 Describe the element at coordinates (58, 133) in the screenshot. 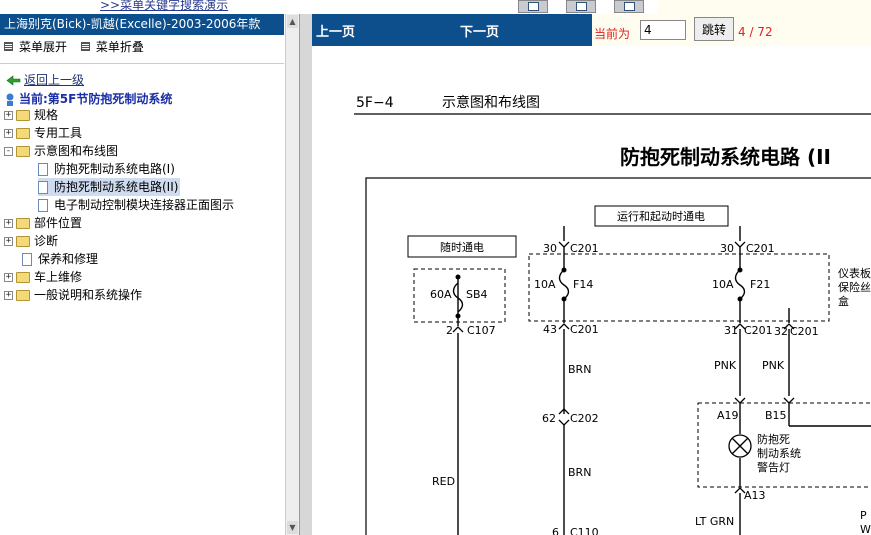

I see `tree-item-label: 专用工具` at that location.